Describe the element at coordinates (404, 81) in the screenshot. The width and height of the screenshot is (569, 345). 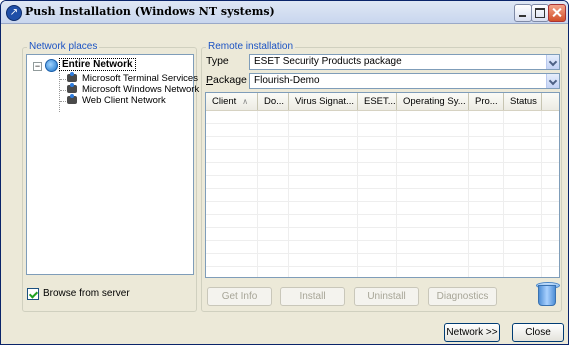
I see `package-select: Flourish-Demo` at that location.